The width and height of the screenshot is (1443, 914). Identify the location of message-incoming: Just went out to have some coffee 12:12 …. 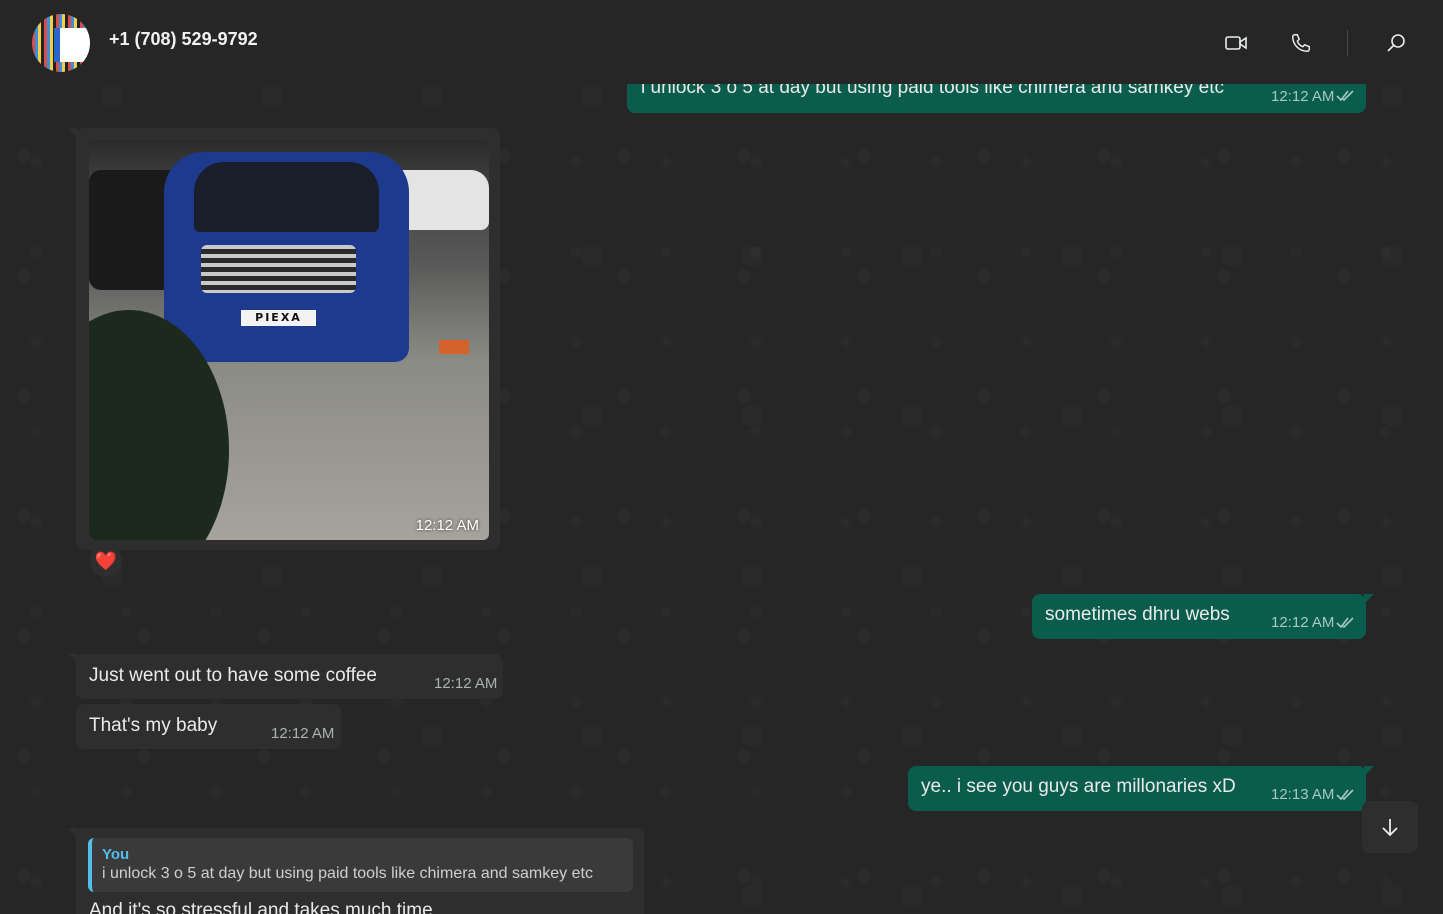
(285, 676).